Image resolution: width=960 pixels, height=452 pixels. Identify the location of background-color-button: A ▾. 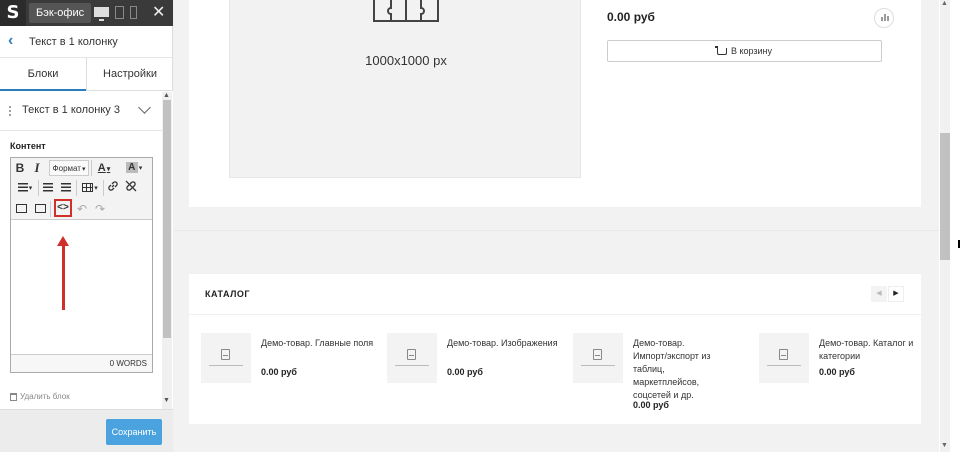
(134, 168).